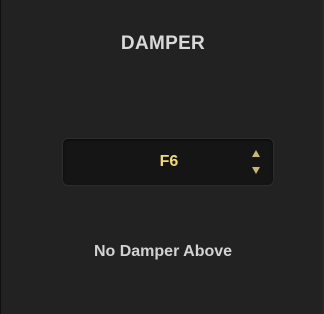 This screenshot has width=324, height=314. I want to click on note-value: F6, so click(169, 161).